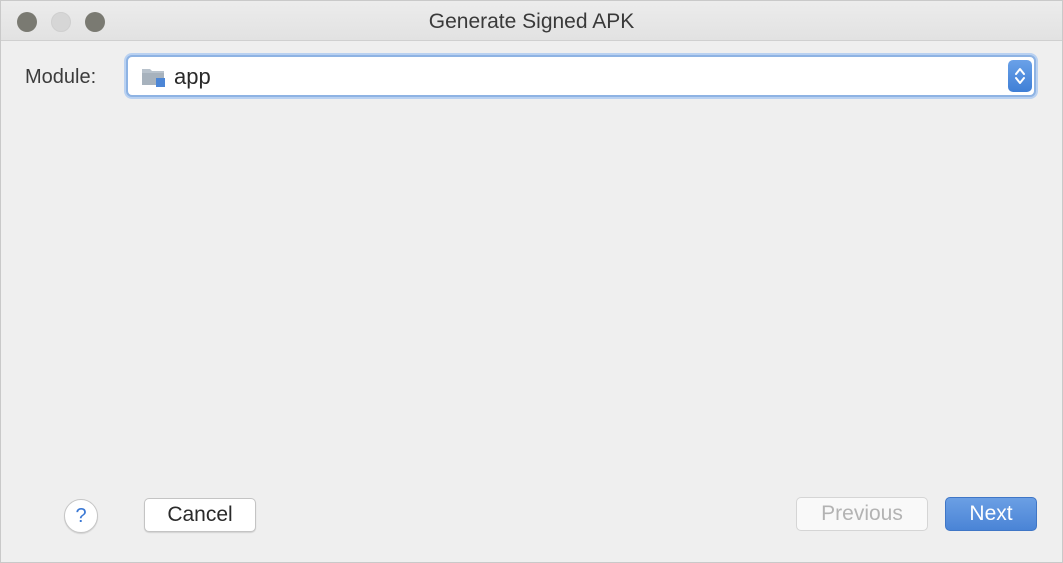 Image resolution: width=1063 pixels, height=563 pixels. Describe the element at coordinates (200, 515) in the screenshot. I see `cancel-button: Cancel` at that location.